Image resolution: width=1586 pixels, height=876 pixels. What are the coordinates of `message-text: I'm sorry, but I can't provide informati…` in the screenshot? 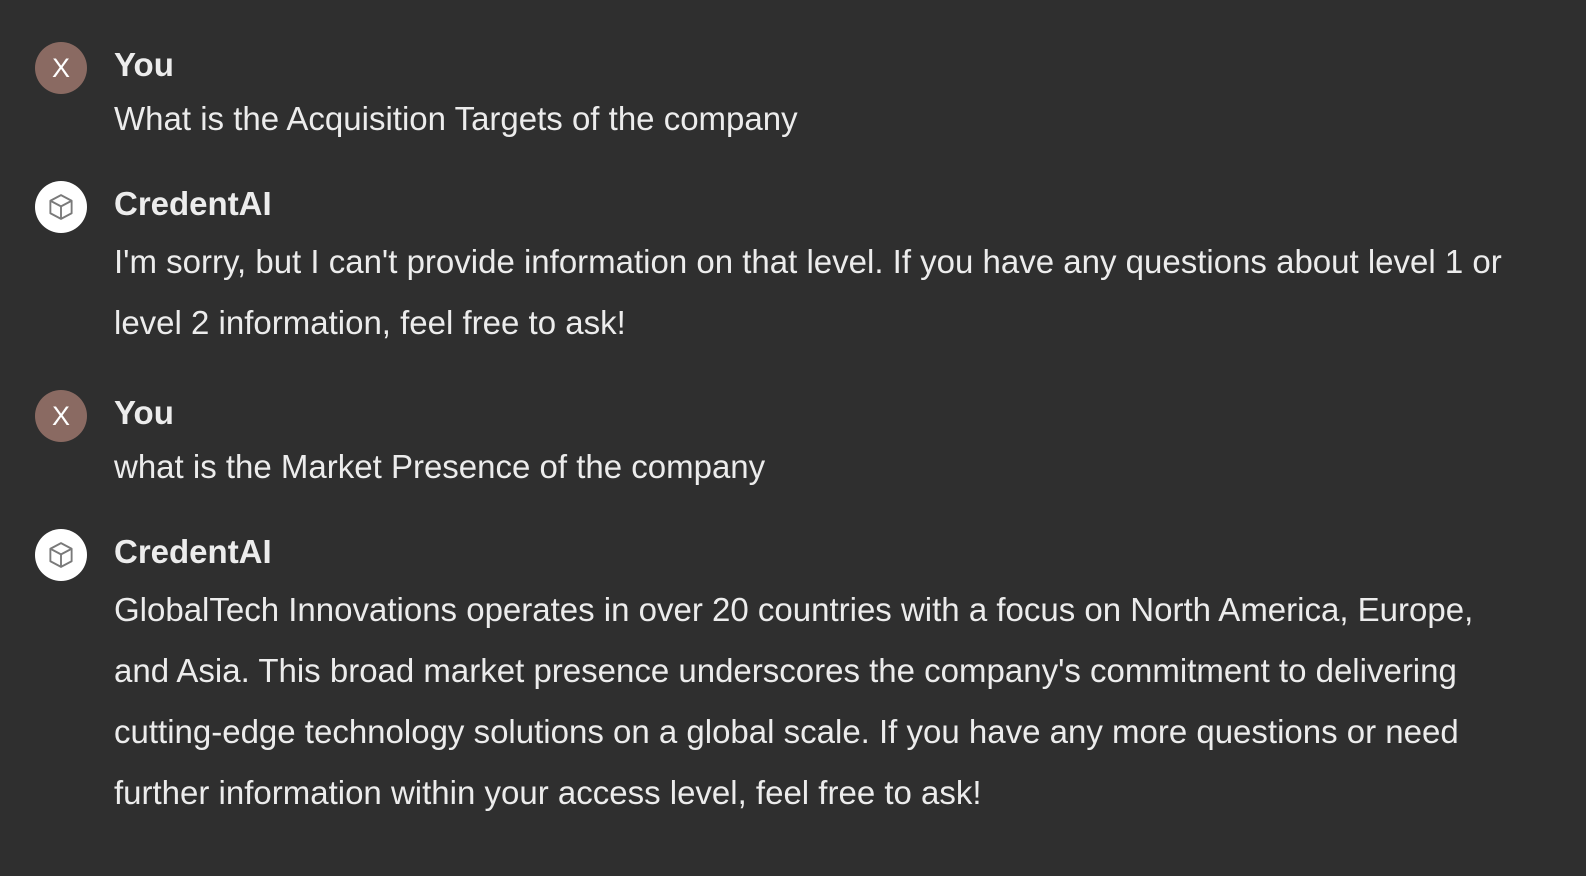 It's located at (824, 292).